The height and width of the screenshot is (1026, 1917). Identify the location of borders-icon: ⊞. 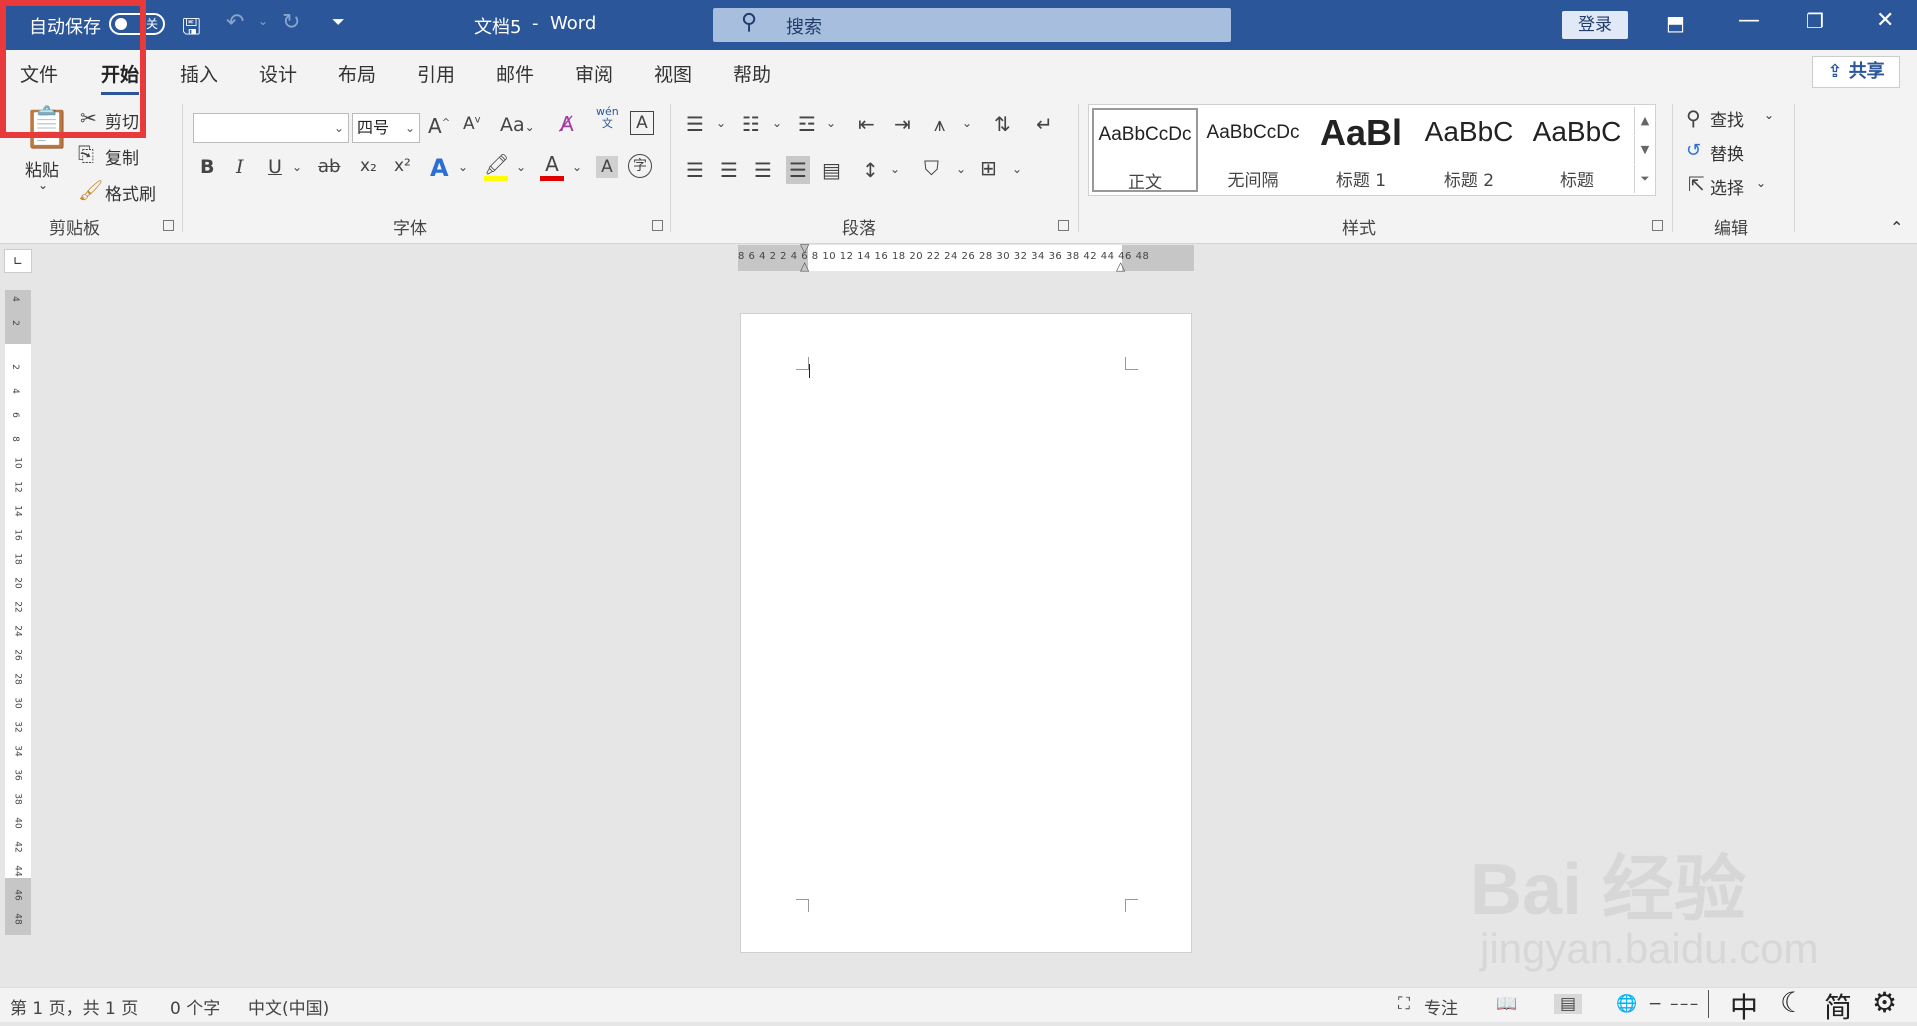
(988, 168).